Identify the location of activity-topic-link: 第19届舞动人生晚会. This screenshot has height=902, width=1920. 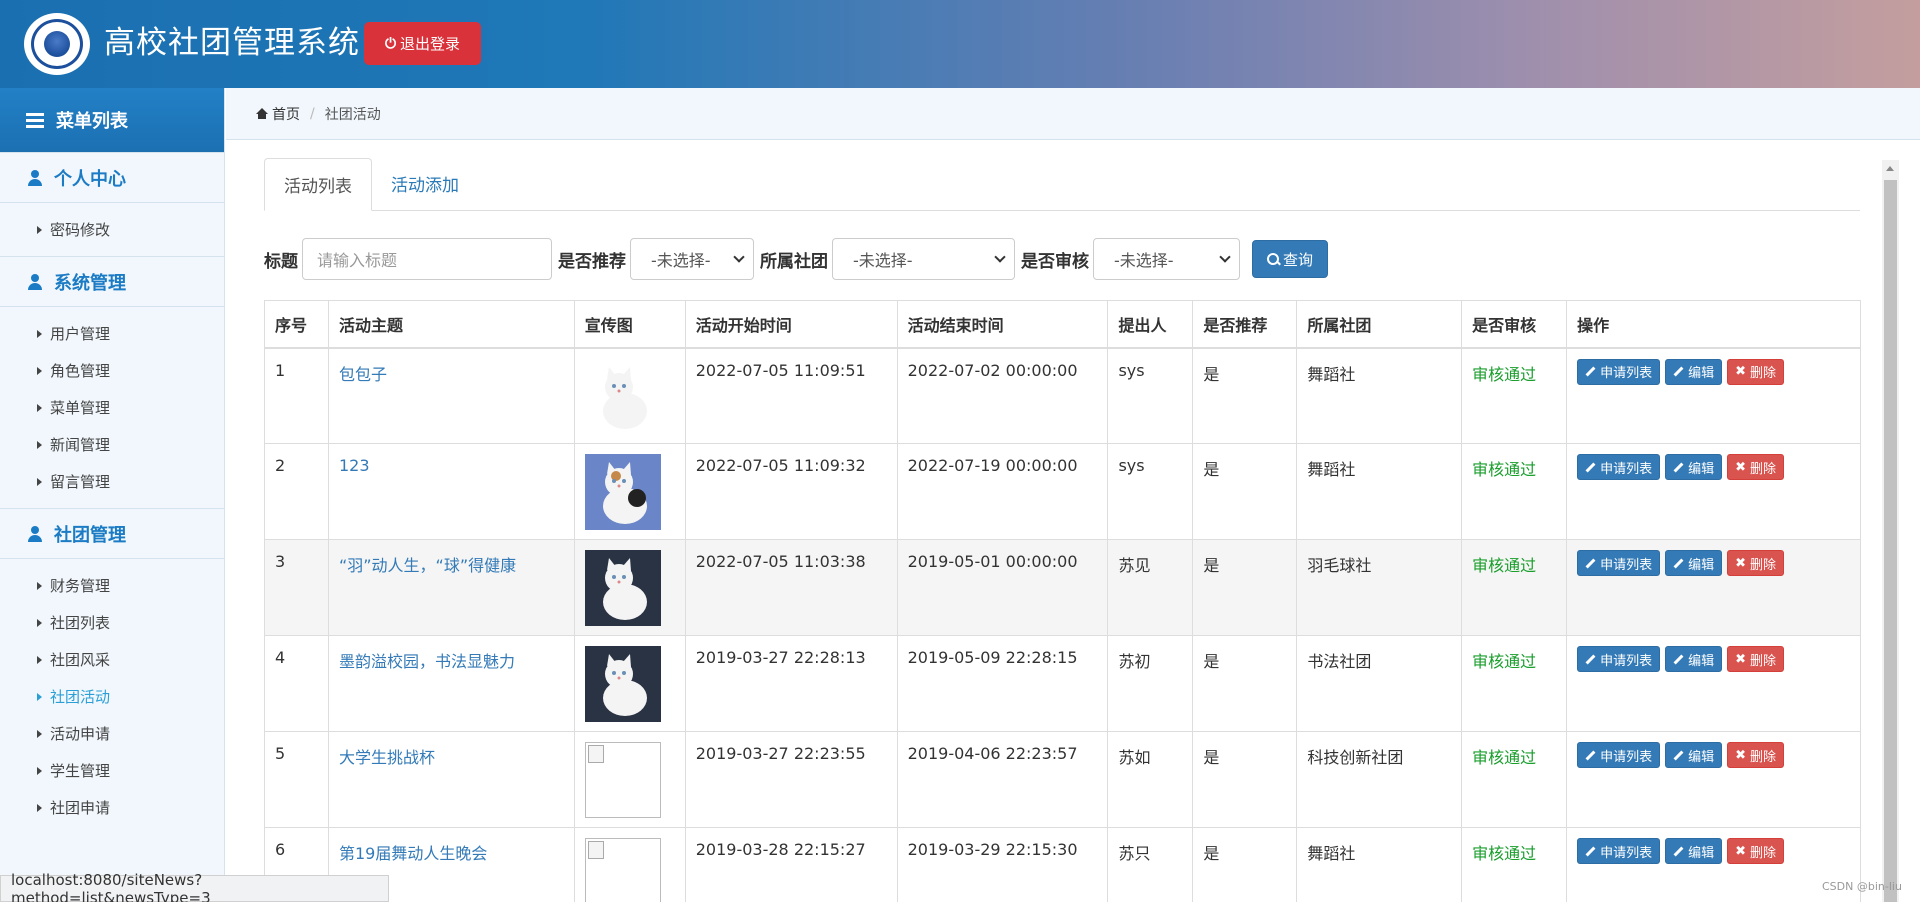
(413, 853).